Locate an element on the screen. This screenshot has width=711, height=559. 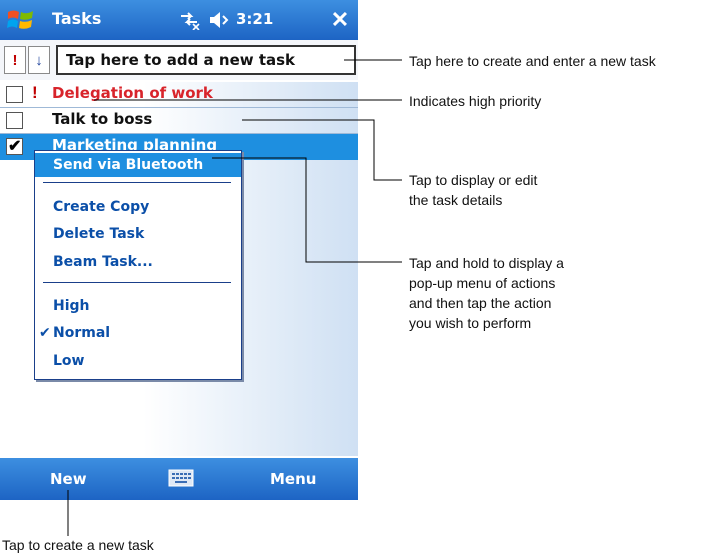
annotation-popup-line-2: pop-up menu of actions is located at coordinates (482, 283).